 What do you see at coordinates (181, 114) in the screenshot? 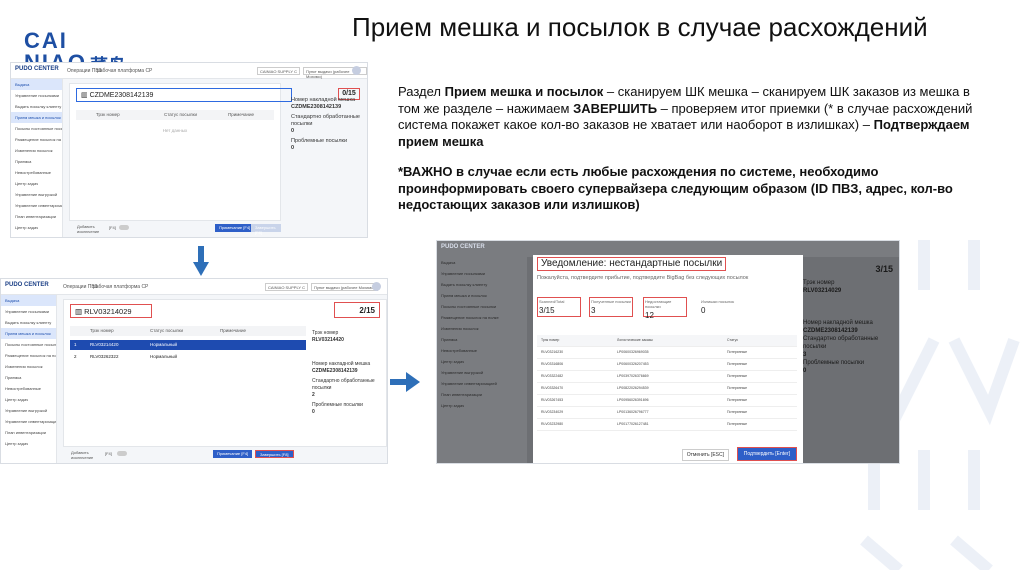
I see `col-header: Статус посылки` at bounding box center [181, 114].